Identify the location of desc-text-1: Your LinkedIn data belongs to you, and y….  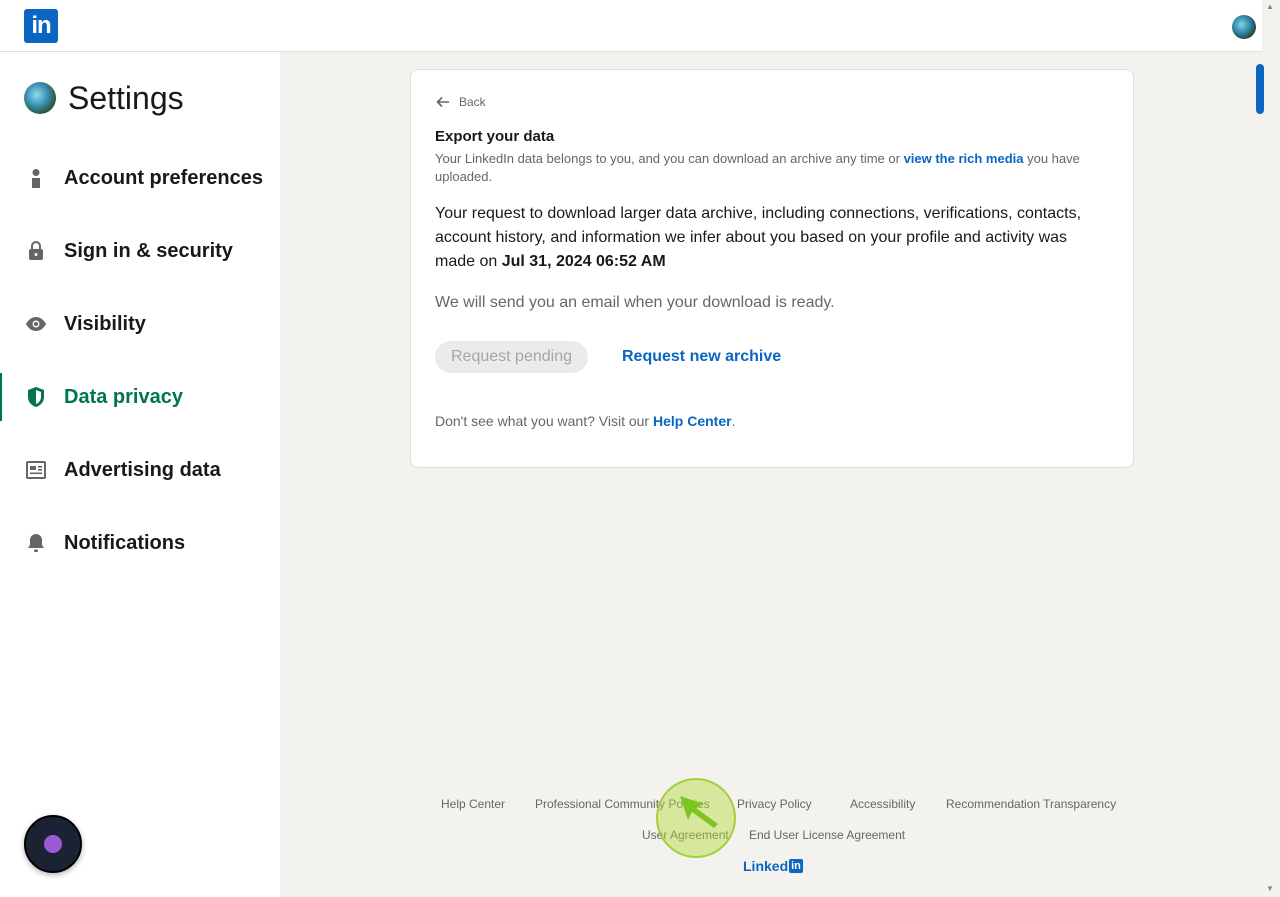
(669, 158).